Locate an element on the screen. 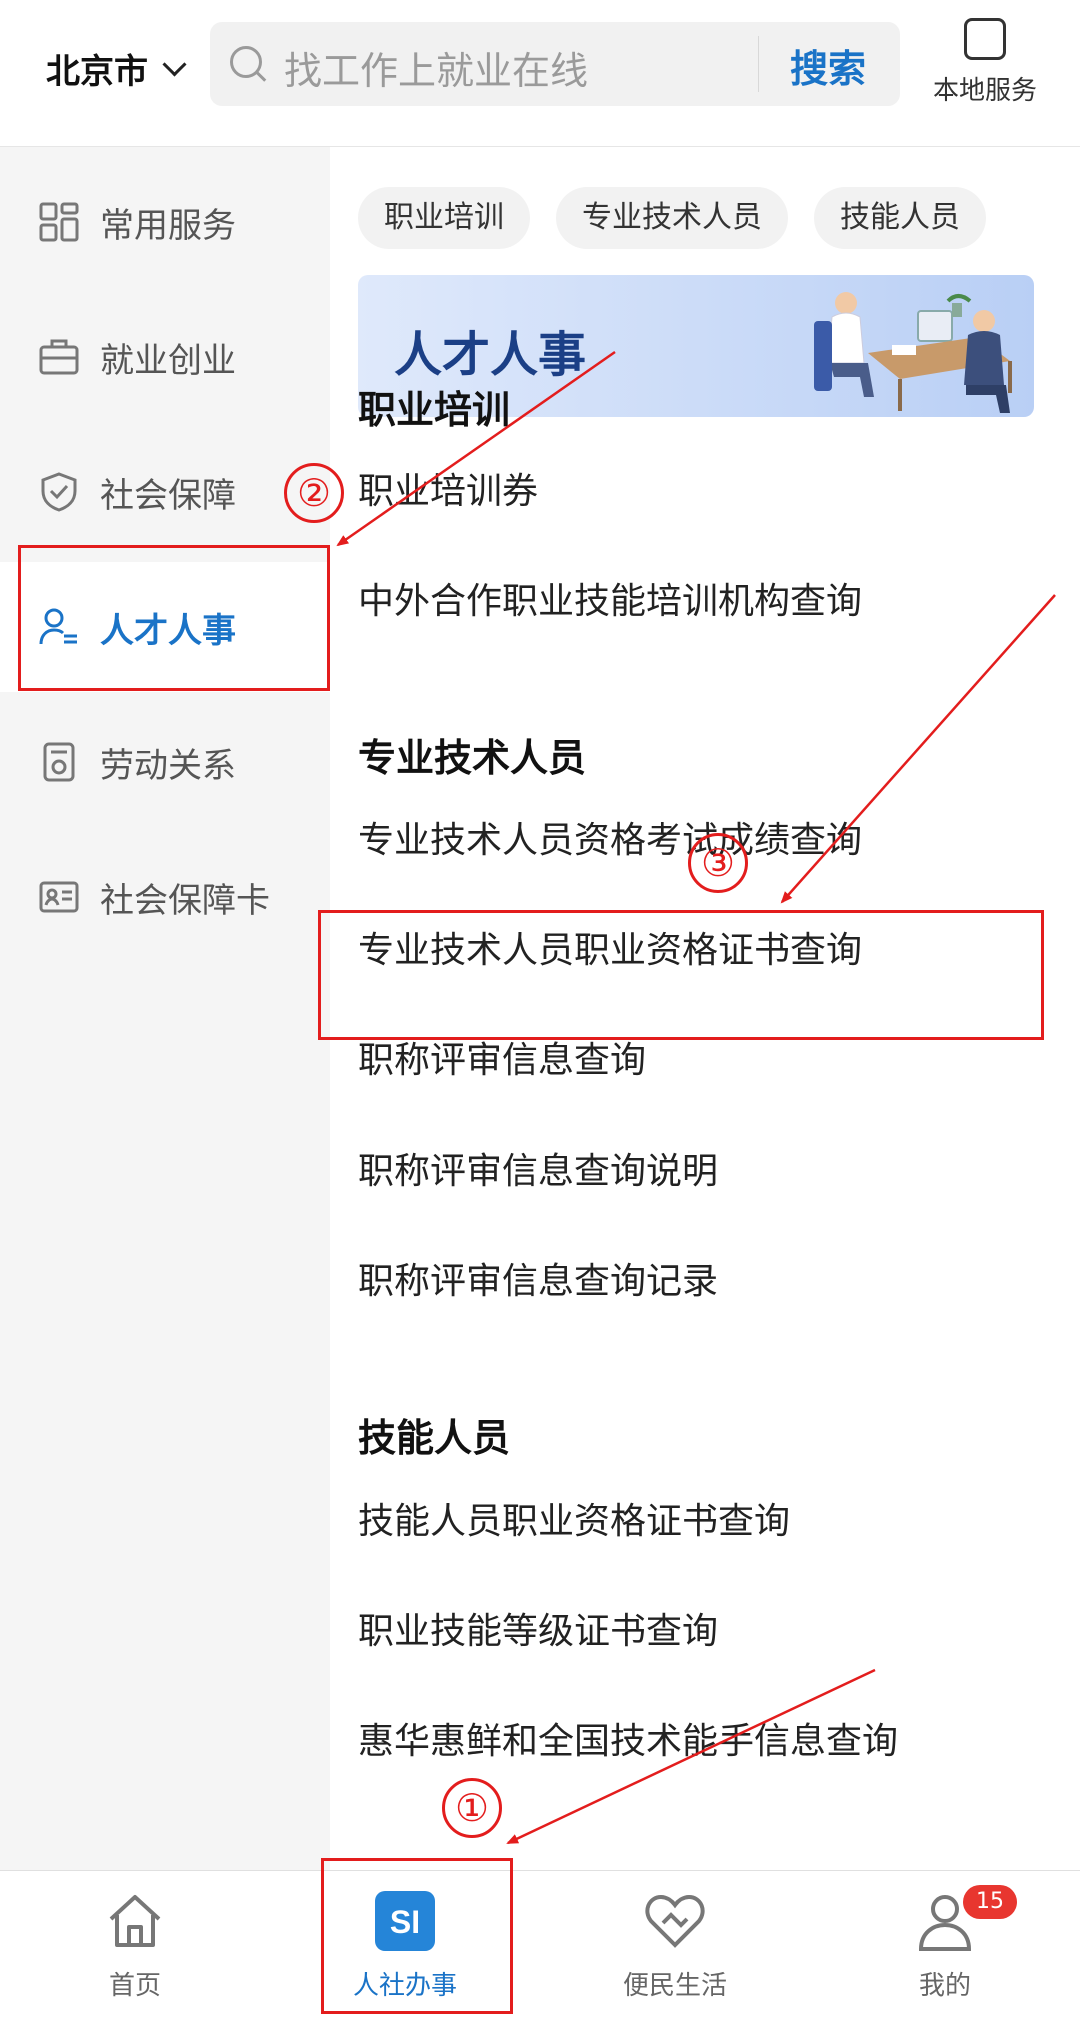 The width and height of the screenshot is (1080, 2023). category-chips: 职业培训 专业技术人员 技能人员 is located at coordinates (672, 218).